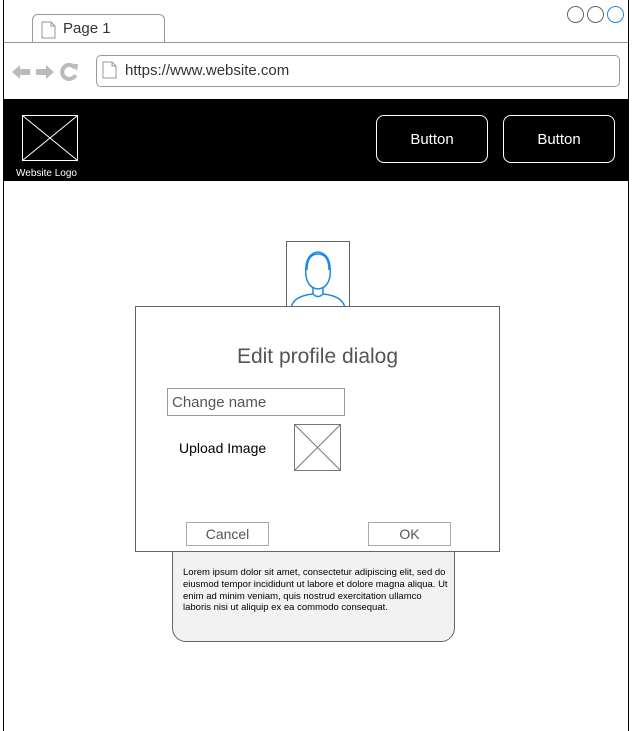 The height and width of the screenshot is (731, 633). Describe the element at coordinates (316, 21) in the screenshot. I see `tab-bar: Page 1` at that location.